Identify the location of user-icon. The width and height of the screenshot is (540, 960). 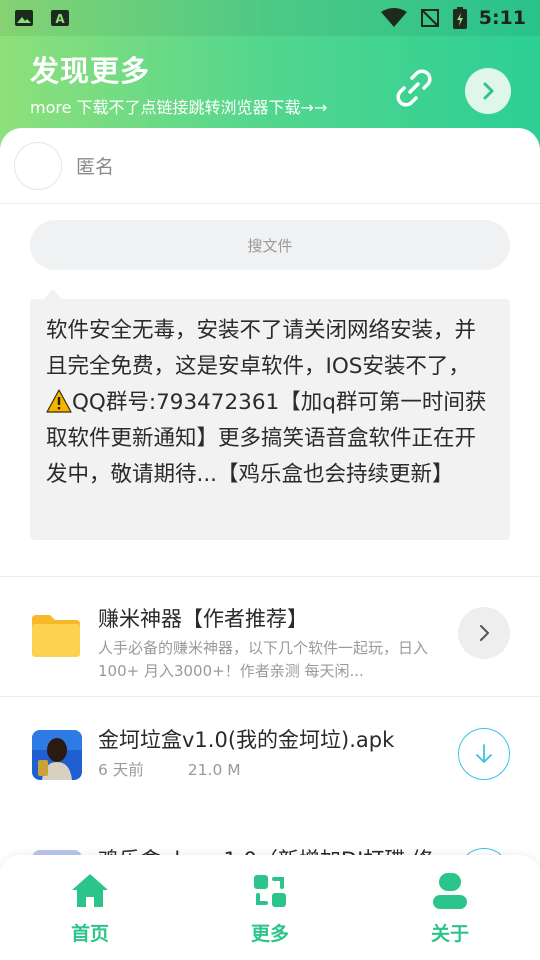
(450, 891).